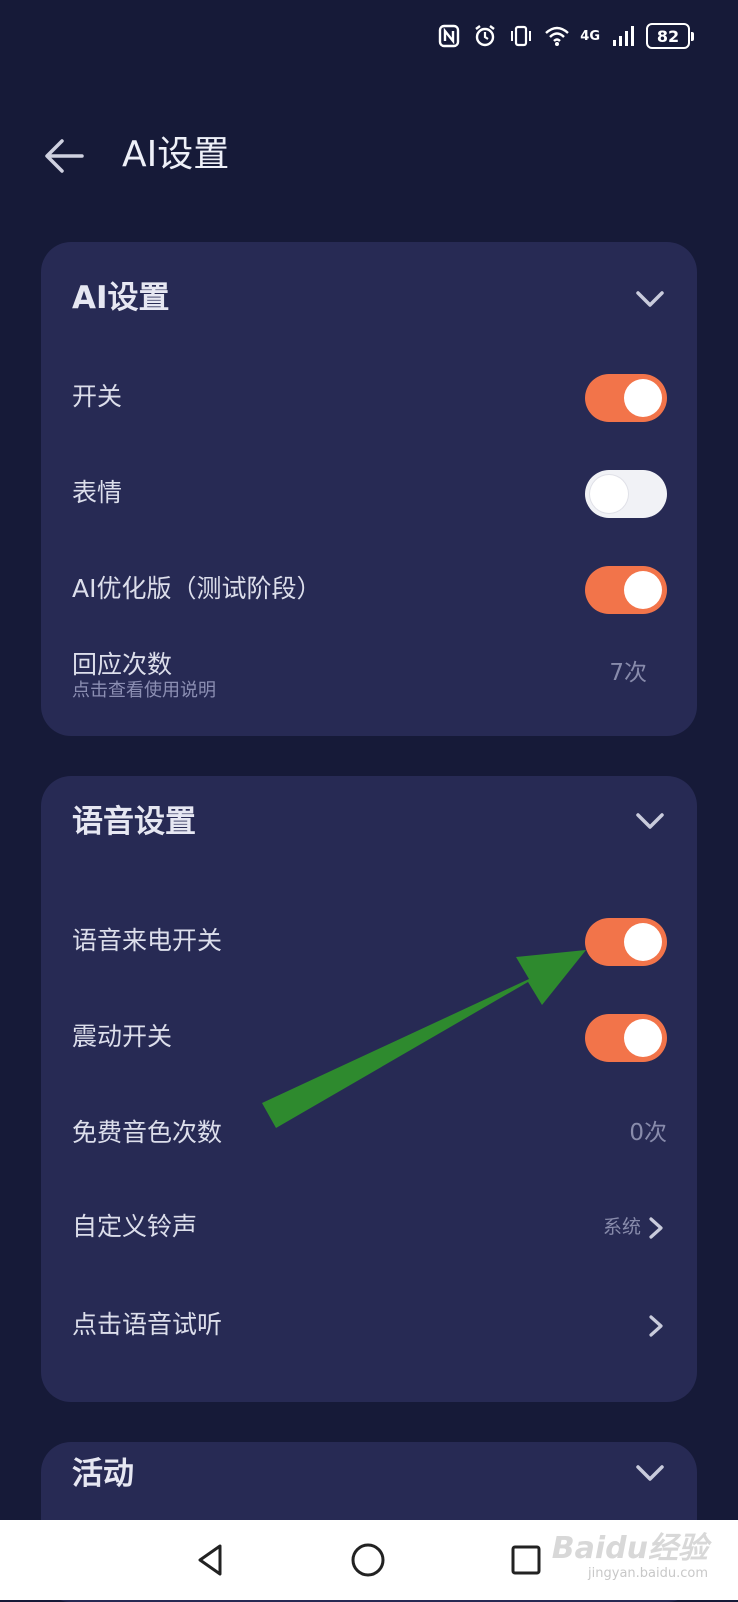 The width and height of the screenshot is (738, 1602). Describe the element at coordinates (590, 36) in the screenshot. I see `network-type: 4G` at that location.